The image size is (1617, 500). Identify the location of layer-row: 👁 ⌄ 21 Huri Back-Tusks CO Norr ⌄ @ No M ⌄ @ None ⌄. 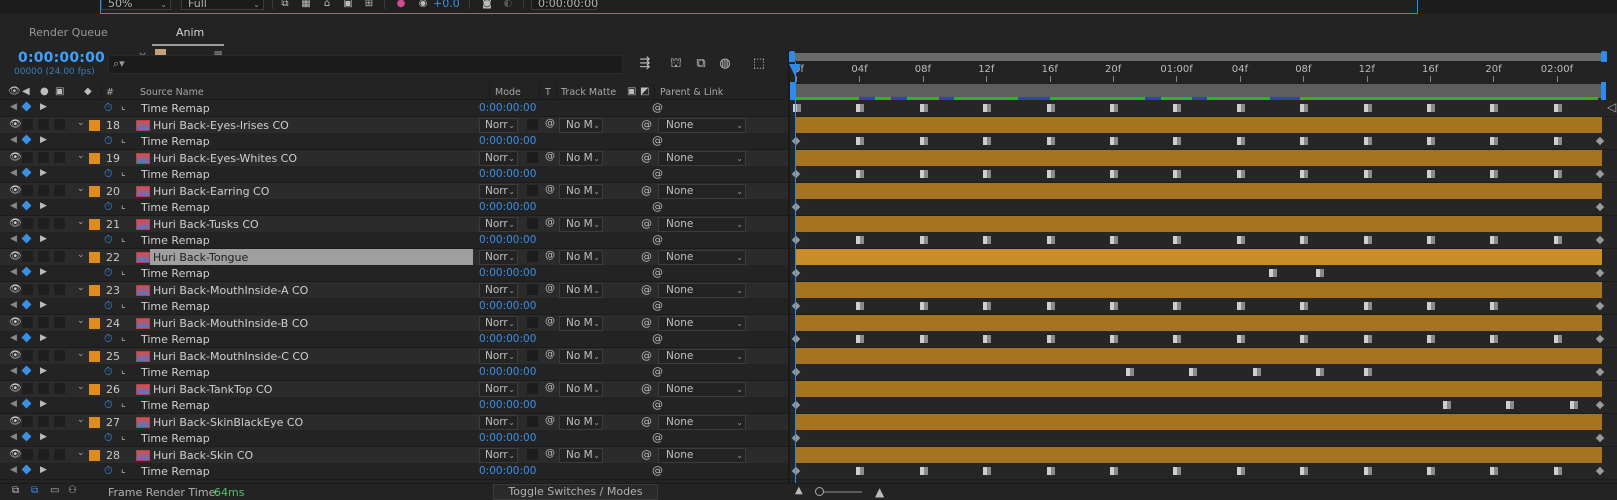
(395, 224).